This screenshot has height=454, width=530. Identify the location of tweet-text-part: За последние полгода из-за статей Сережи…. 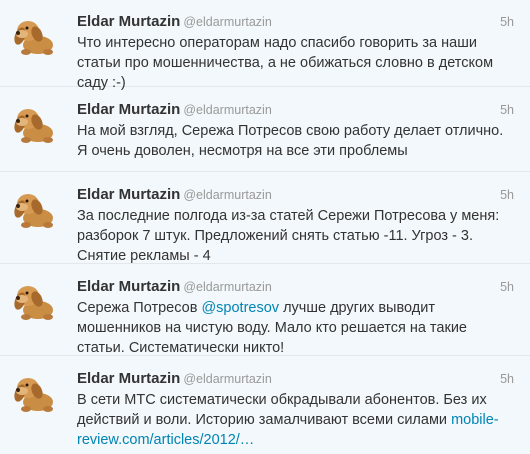
(288, 236).